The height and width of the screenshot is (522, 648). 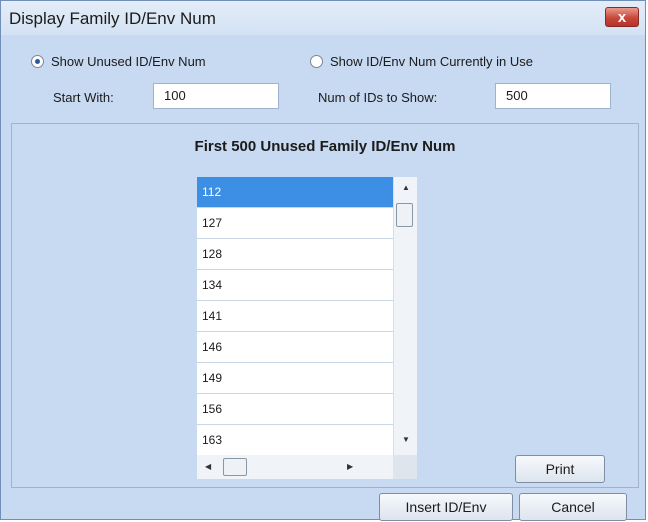 What do you see at coordinates (295, 378) in the screenshot?
I see `list-item: 149` at bounding box center [295, 378].